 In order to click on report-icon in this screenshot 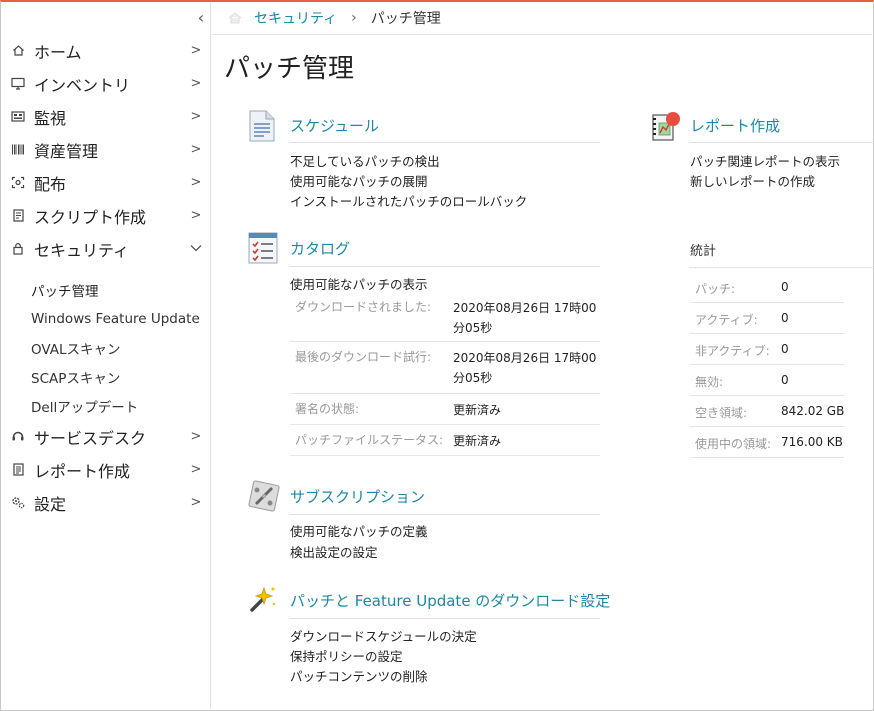, I will do `click(18, 470)`.